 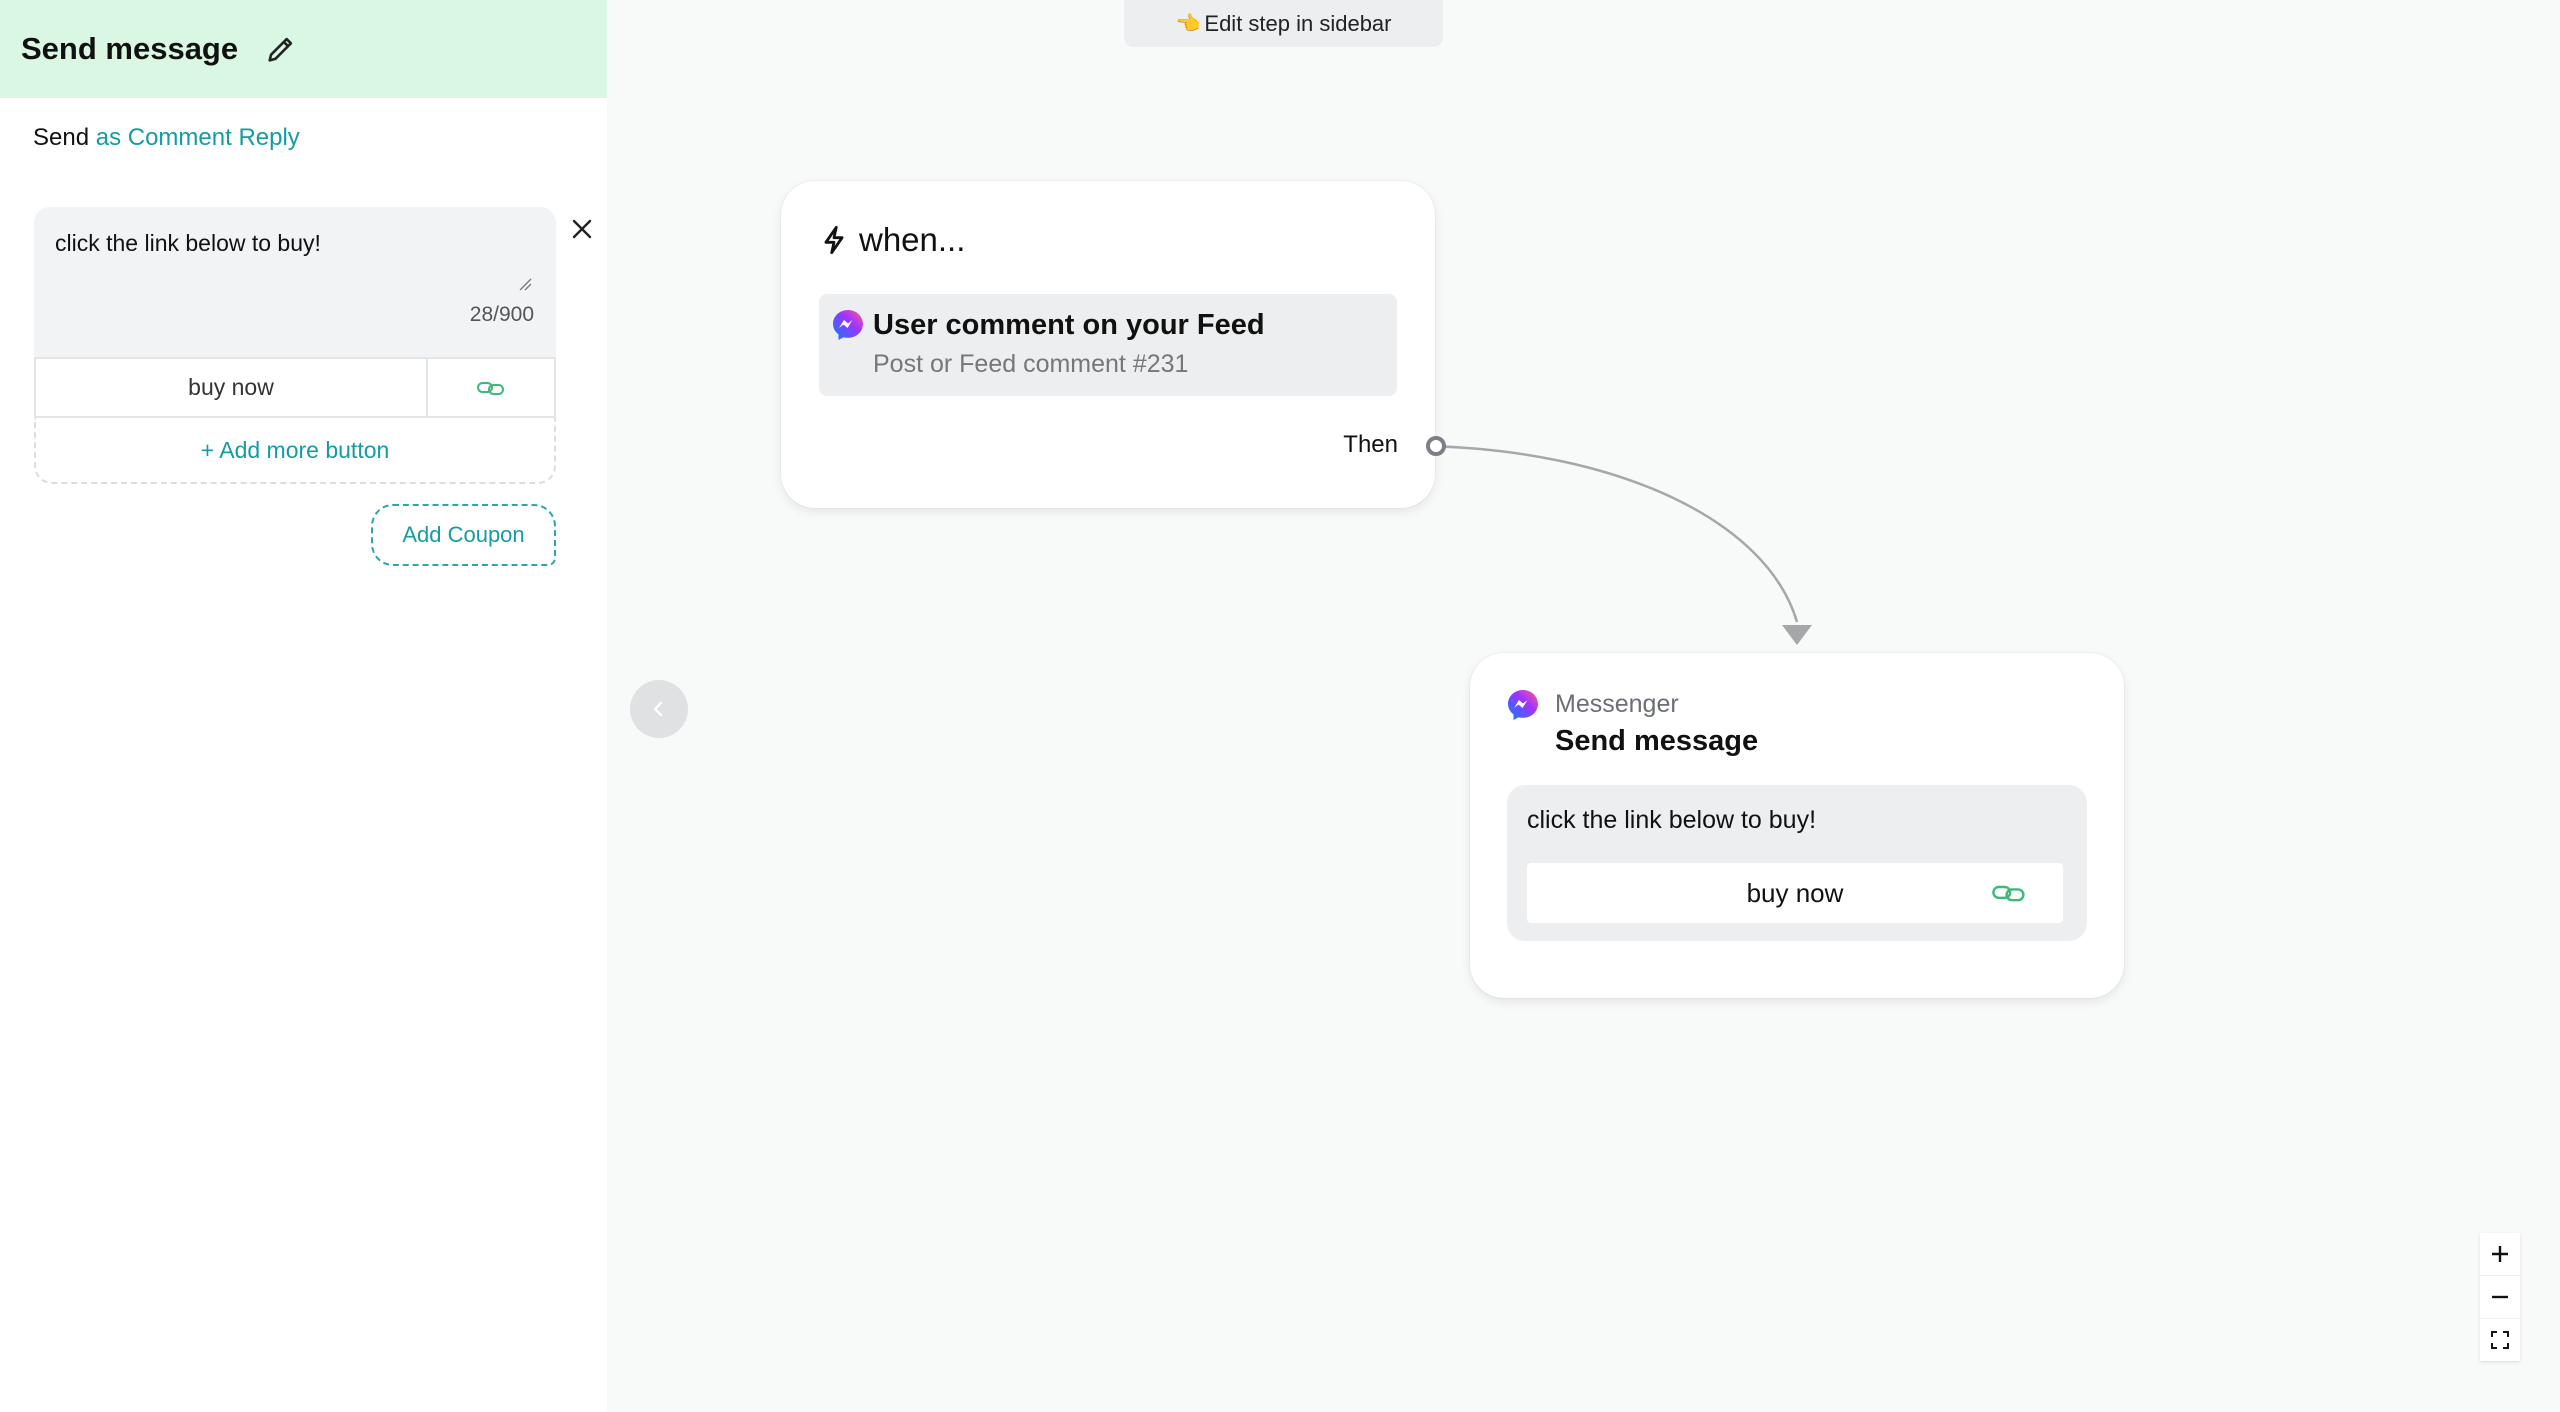 I want to click on send-mode-line: Send as Comment Reply, so click(x=166, y=138).